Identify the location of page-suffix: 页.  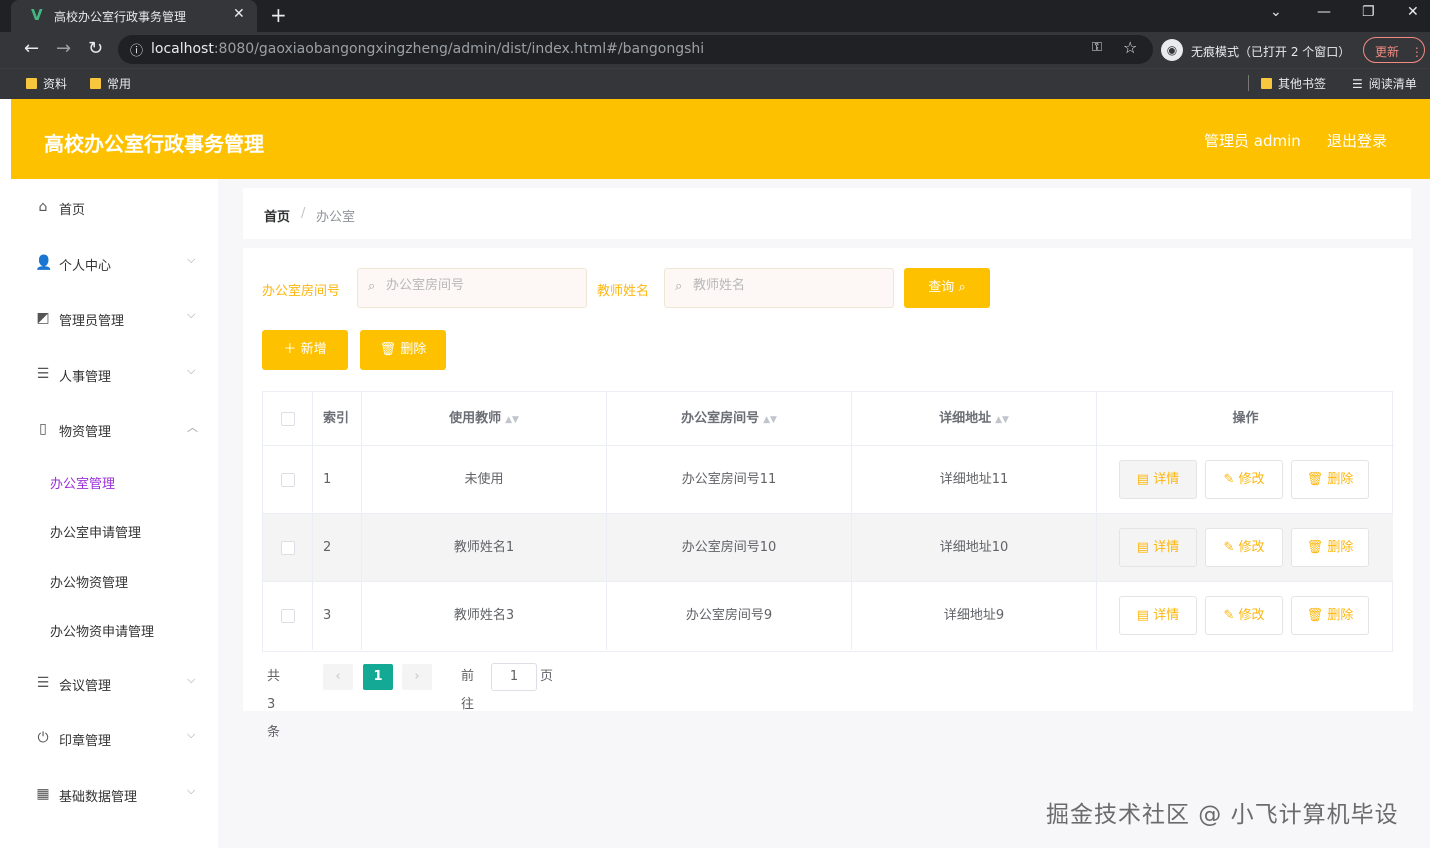
(547, 676).